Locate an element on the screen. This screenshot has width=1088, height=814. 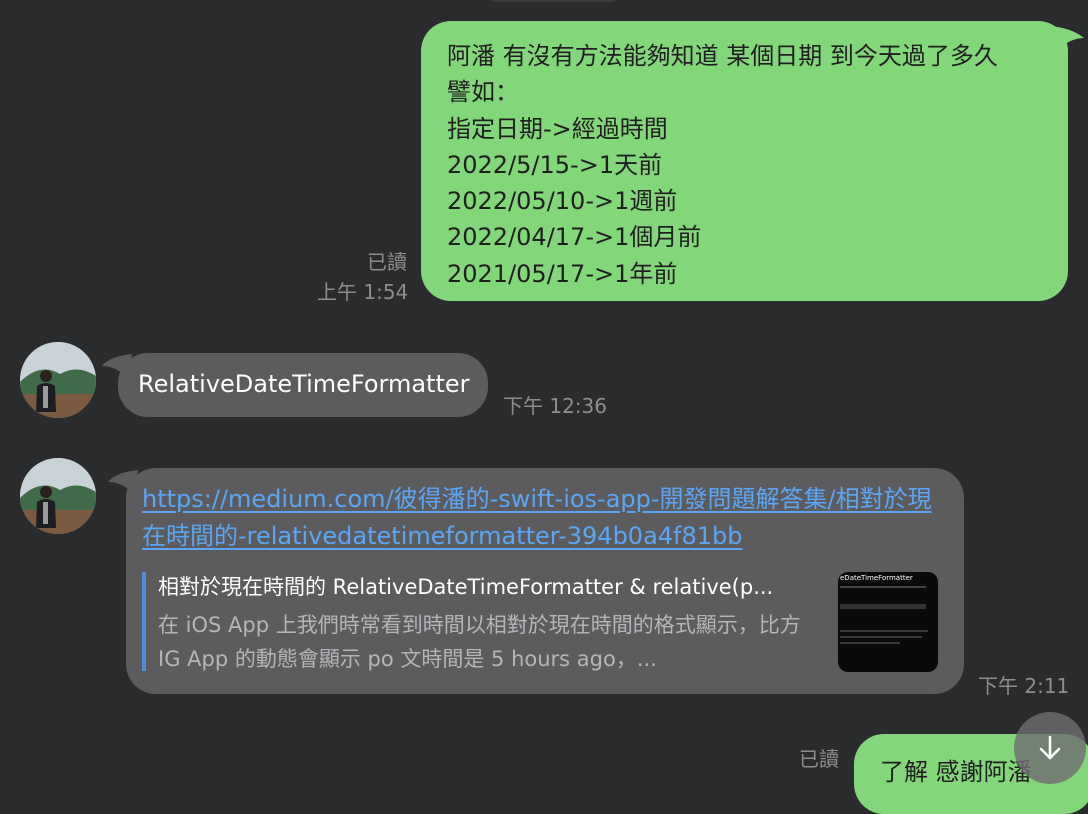
arrow-down-icon is located at coordinates (1050, 747).